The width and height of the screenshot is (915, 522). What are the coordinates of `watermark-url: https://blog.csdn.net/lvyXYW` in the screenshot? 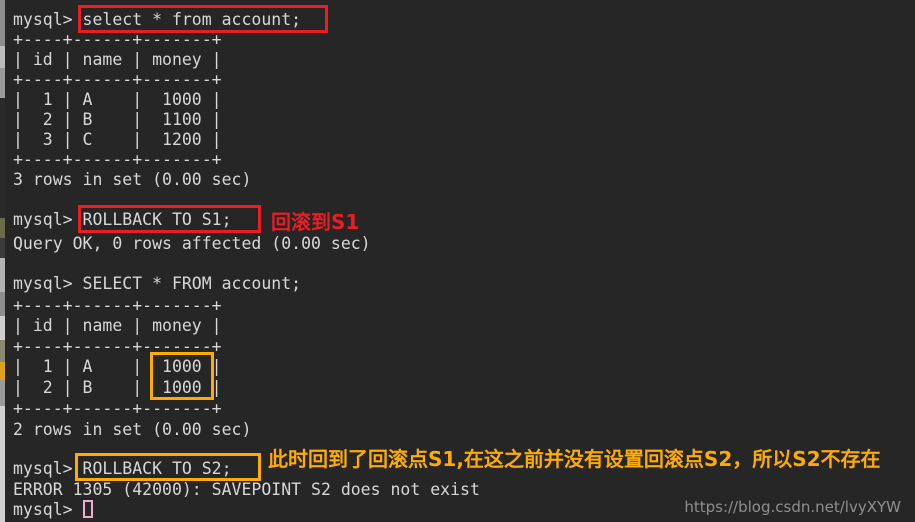 It's located at (792, 507).